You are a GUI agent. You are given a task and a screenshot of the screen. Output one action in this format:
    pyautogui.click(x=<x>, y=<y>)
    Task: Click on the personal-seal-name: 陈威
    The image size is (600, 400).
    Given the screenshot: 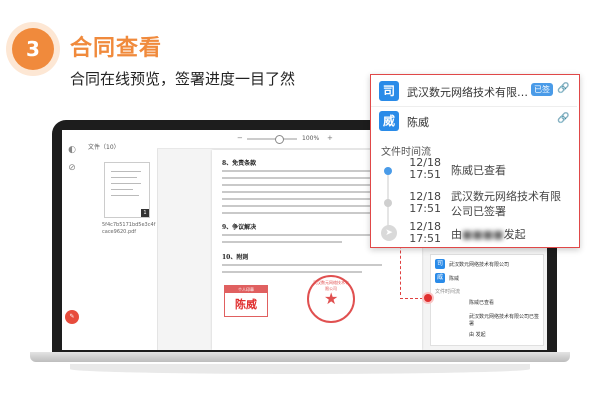 What is the action you would take?
    pyautogui.click(x=246, y=304)
    